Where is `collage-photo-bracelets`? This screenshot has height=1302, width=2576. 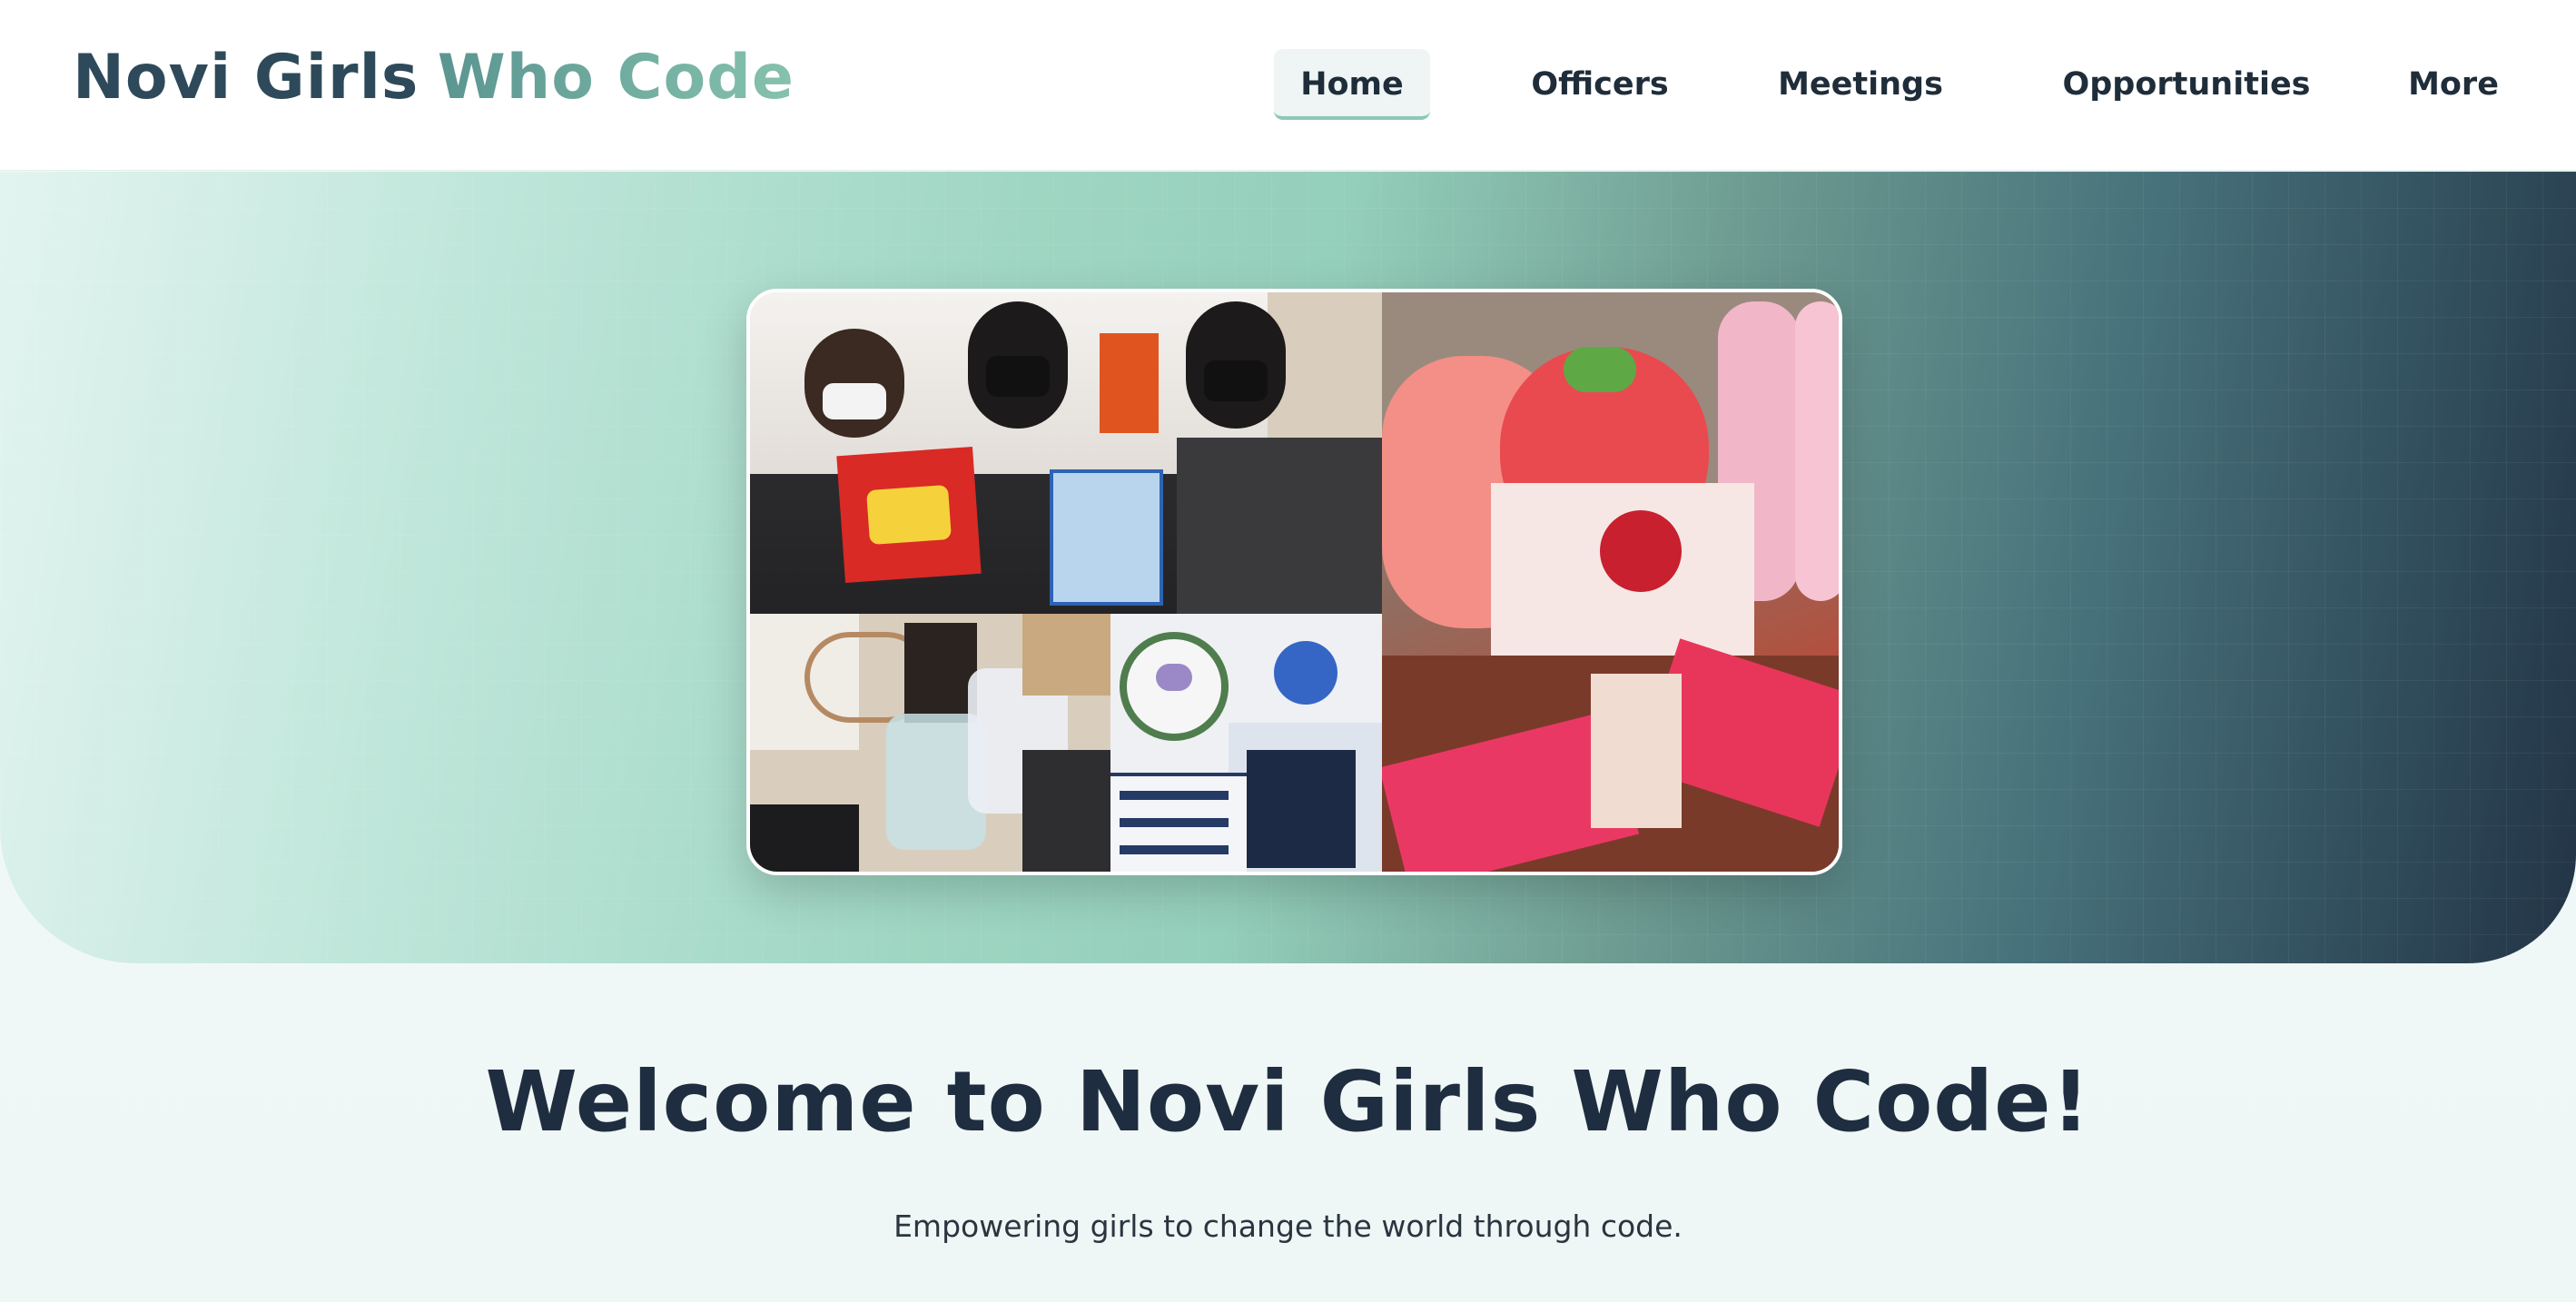
collage-photo-bracelets is located at coordinates (930, 743).